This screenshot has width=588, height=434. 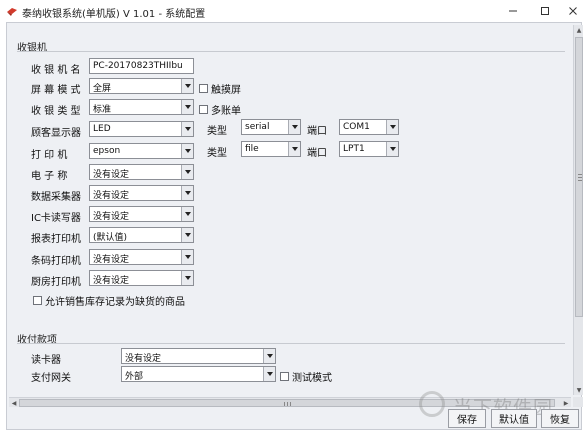 What do you see at coordinates (51, 378) in the screenshot?
I see `payment-gateway-label: 支付网关` at bounding box center [51, 378].